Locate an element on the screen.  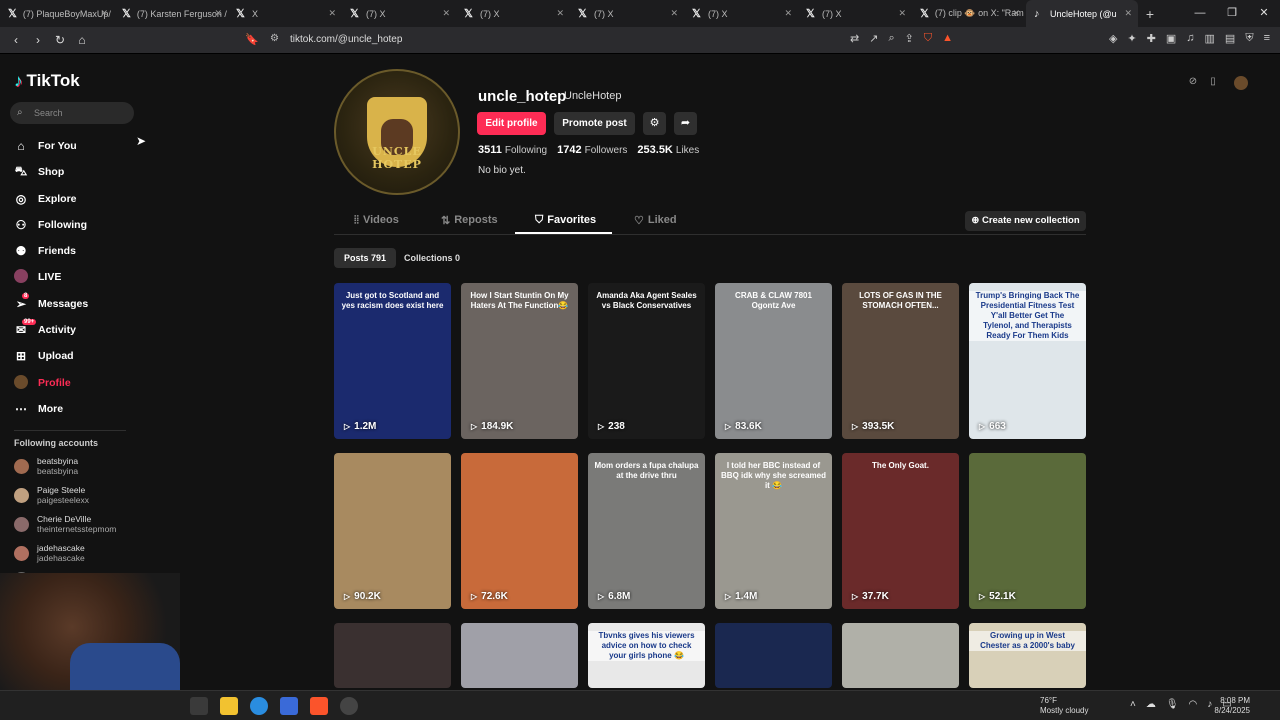
wallet2-icon: ▤ is located at coordinates (1230, 38).